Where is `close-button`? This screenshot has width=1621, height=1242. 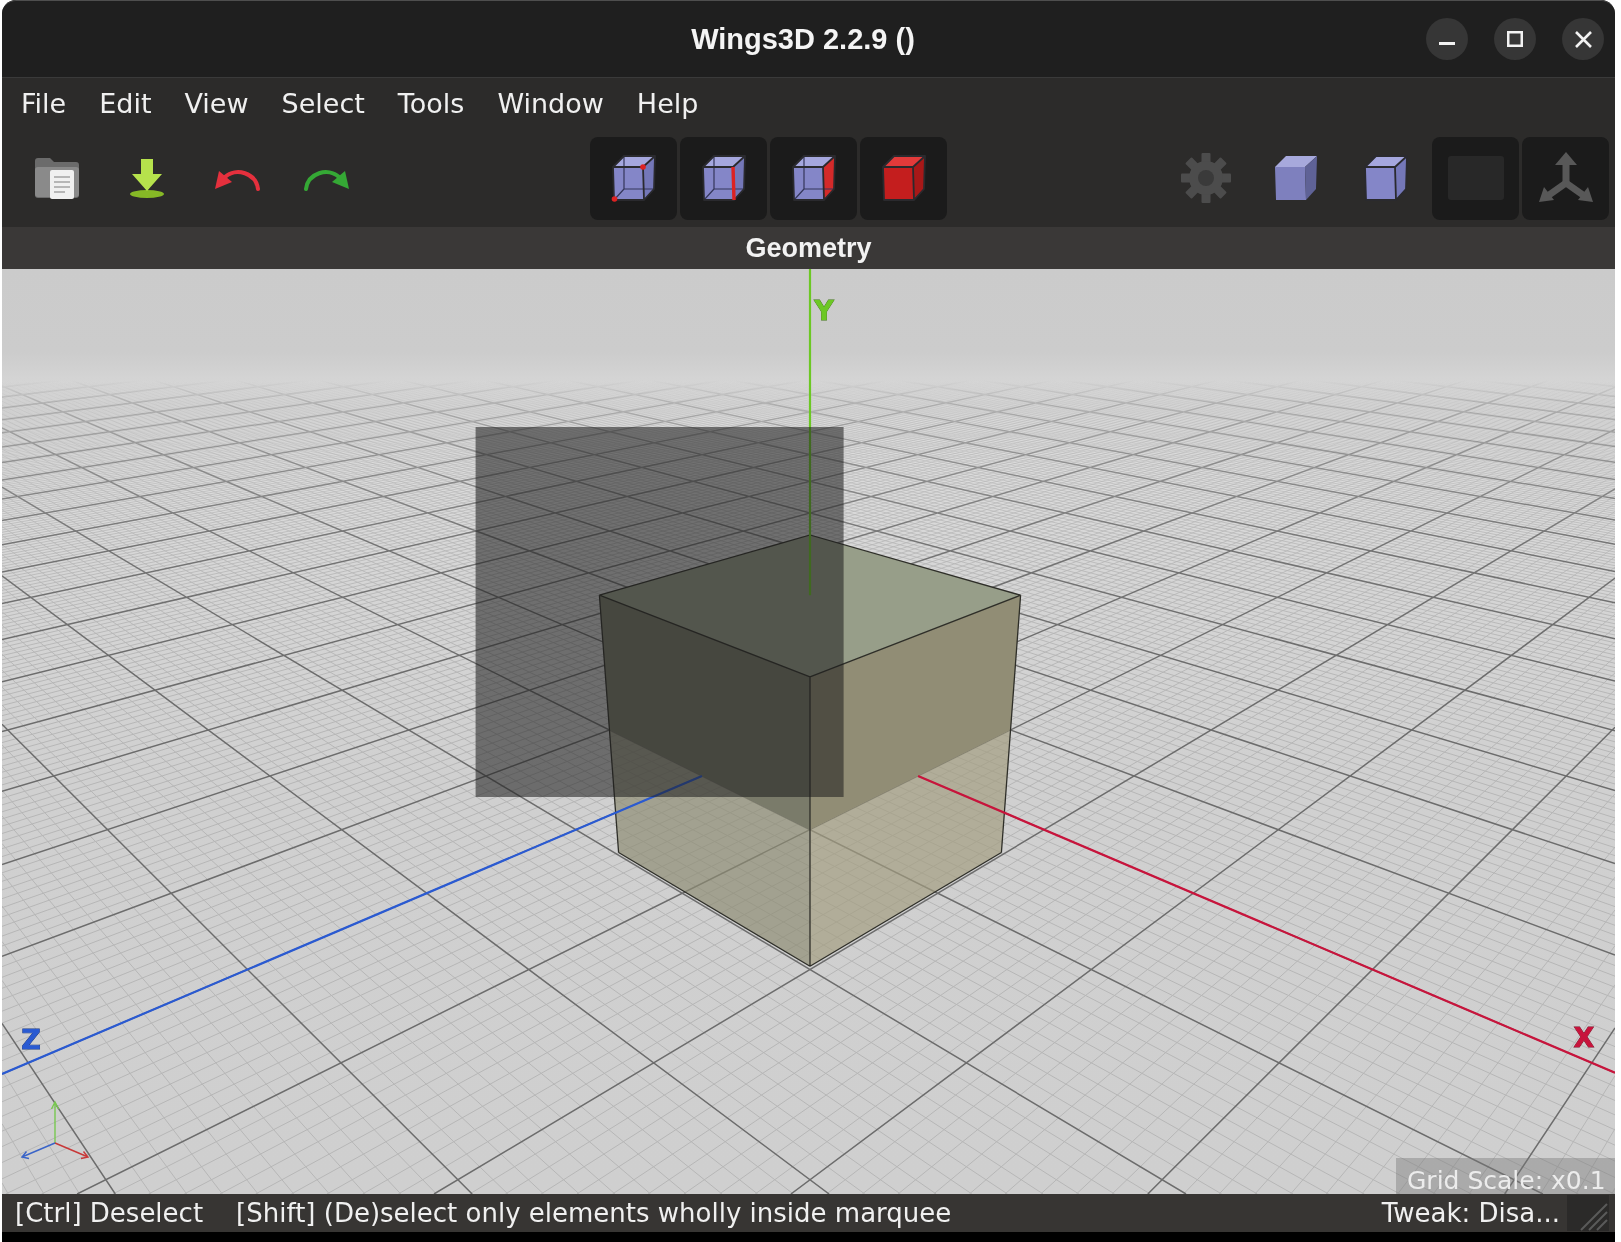 close-button is located at coordinates (1583, 39).